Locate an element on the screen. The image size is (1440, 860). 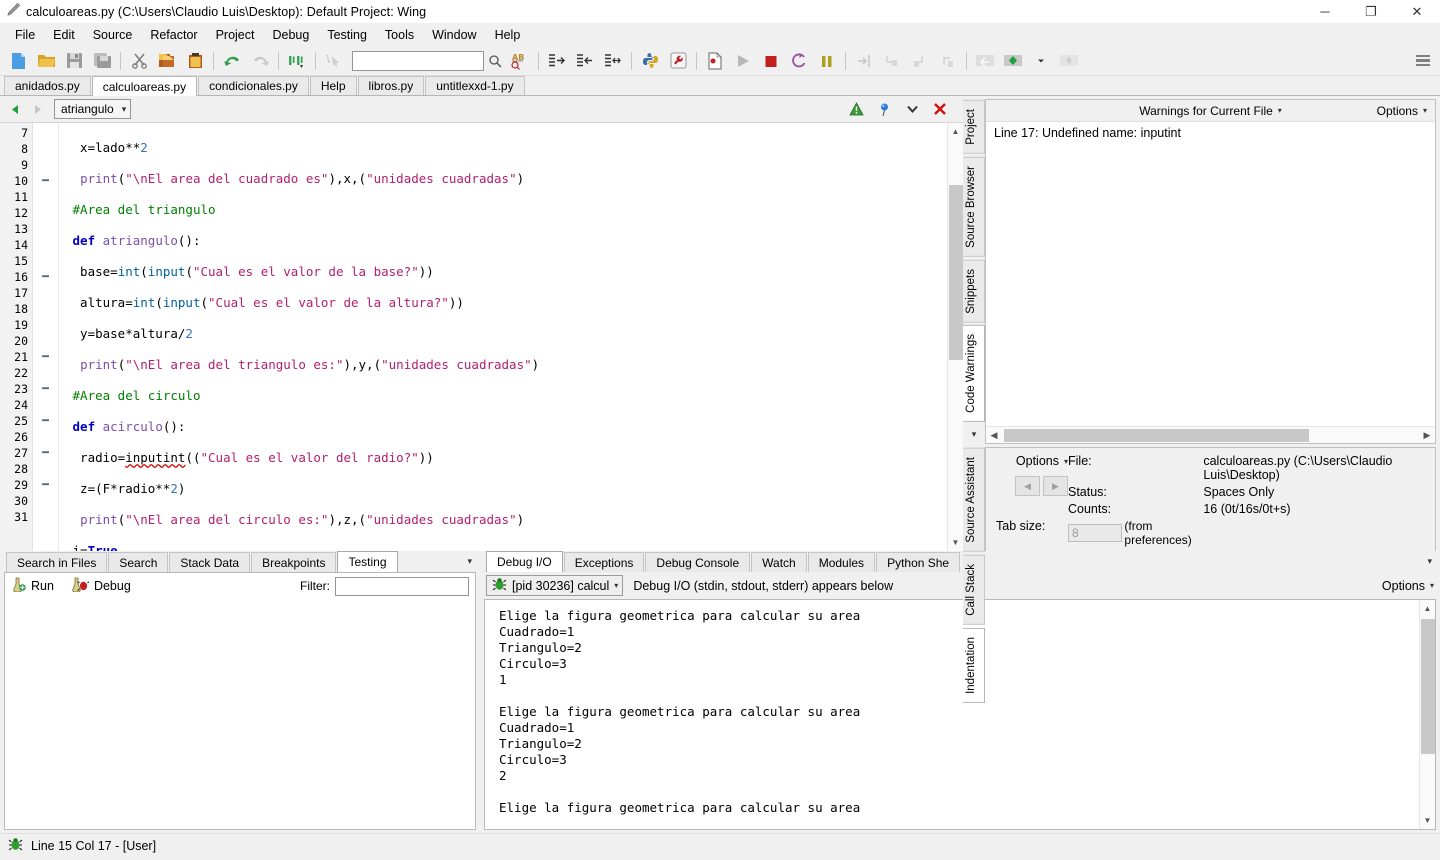
menu-project: Project is located at coordinates (235, 35).